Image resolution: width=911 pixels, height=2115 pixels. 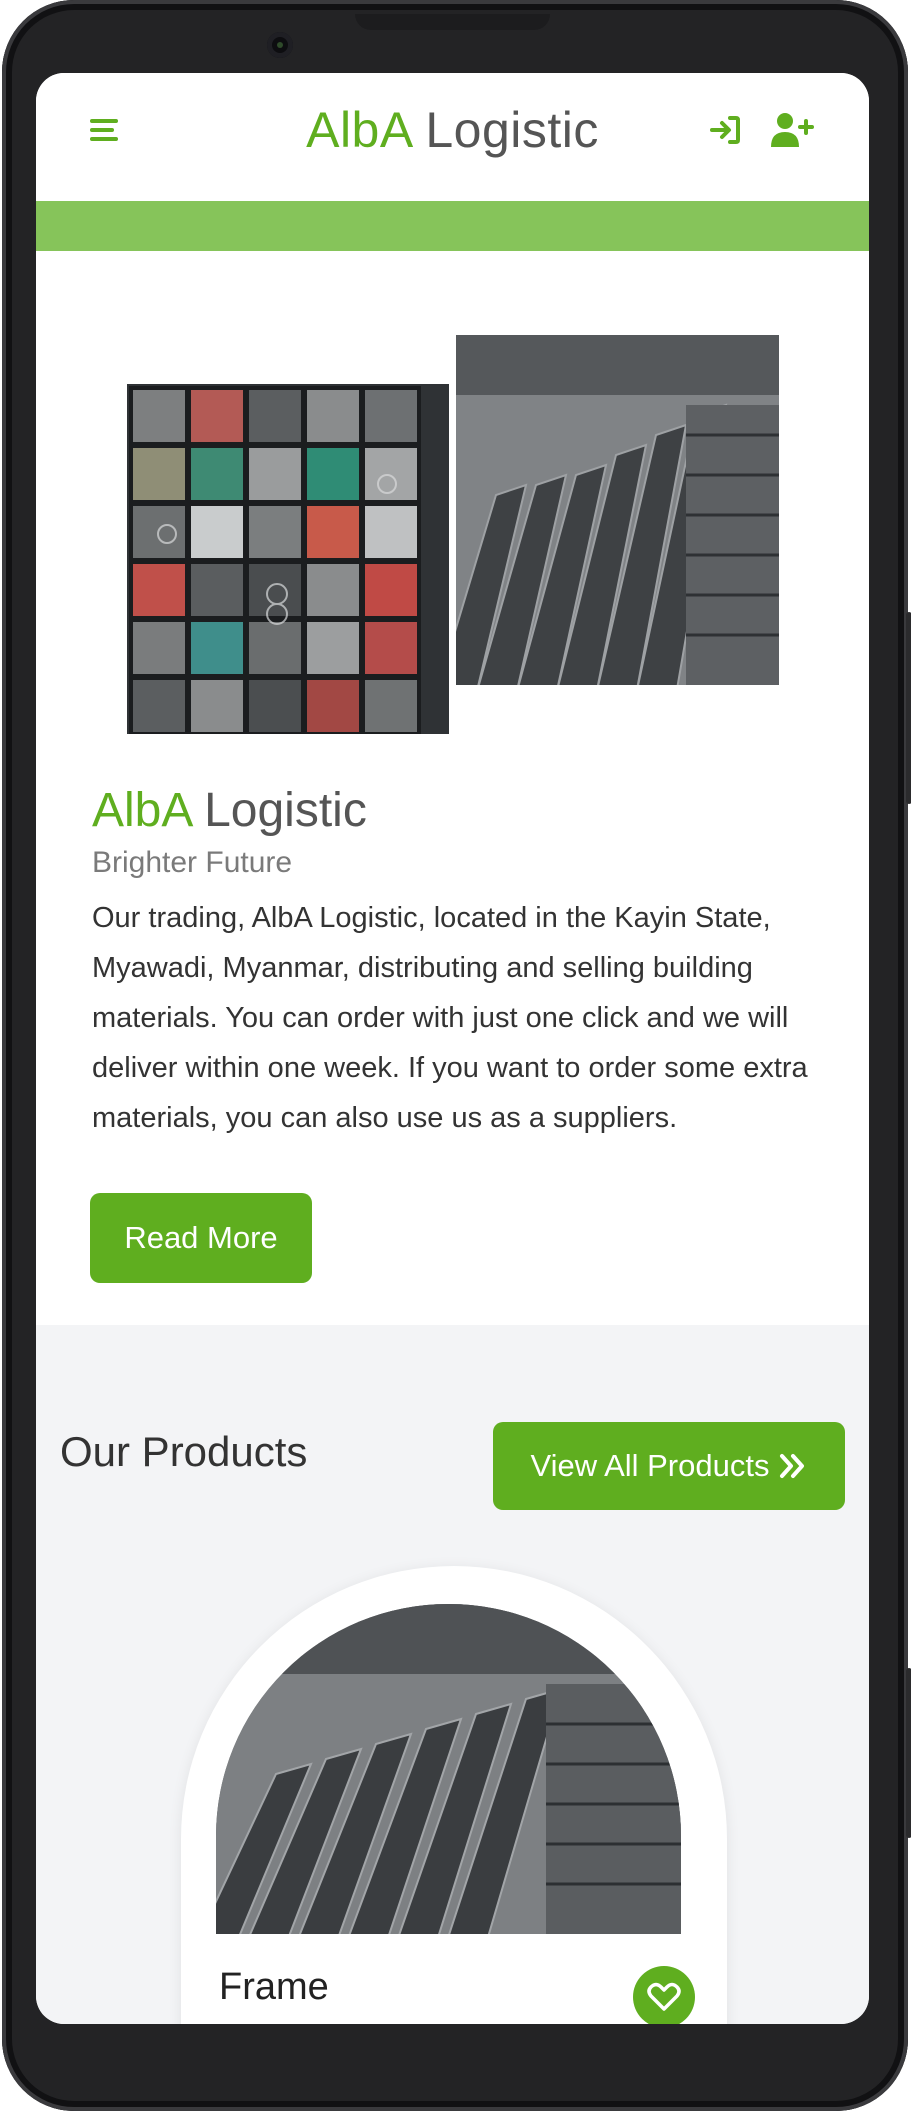 What do you see at coordinates (288, 559) in the screenshot?
I see `steel-pipes-image` at bounding box center [288, 559].